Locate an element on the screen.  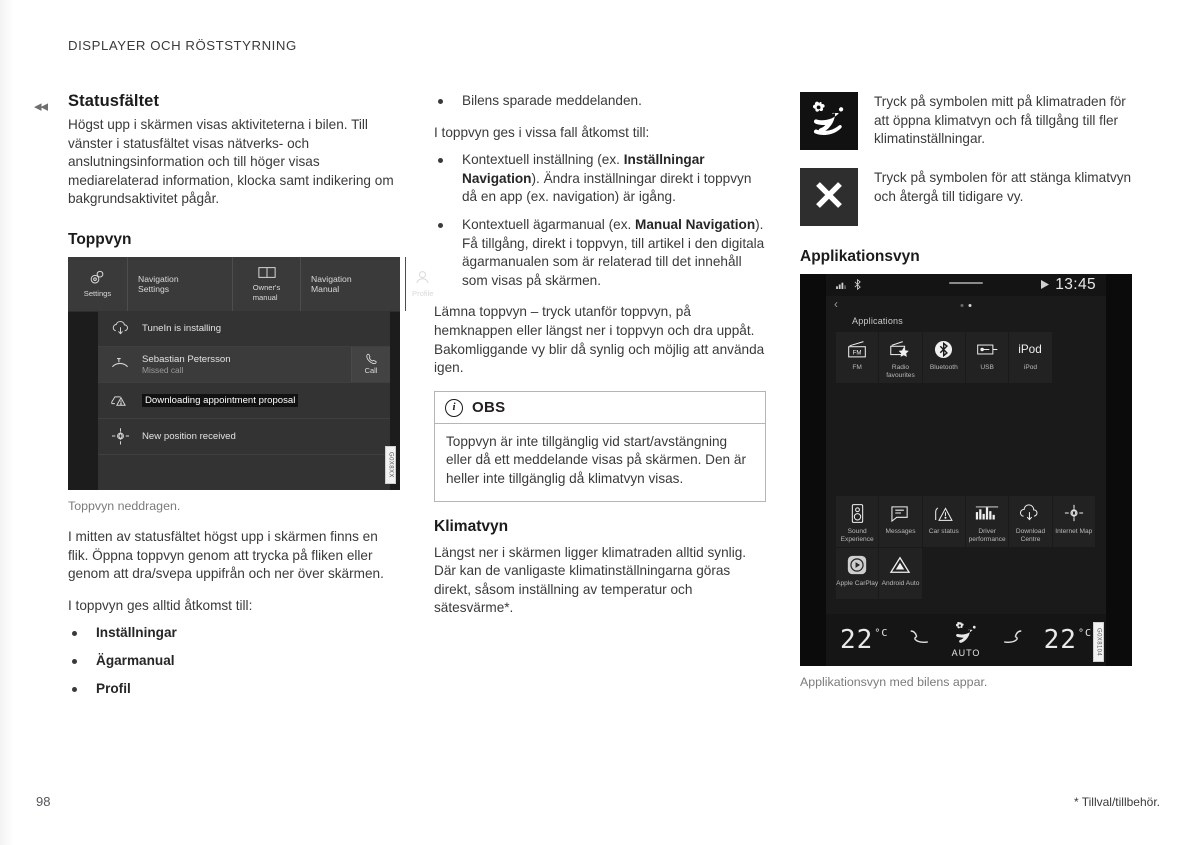
app-tile-apple-carplay: Apple CarPlay is located at coordinates (858, 574).